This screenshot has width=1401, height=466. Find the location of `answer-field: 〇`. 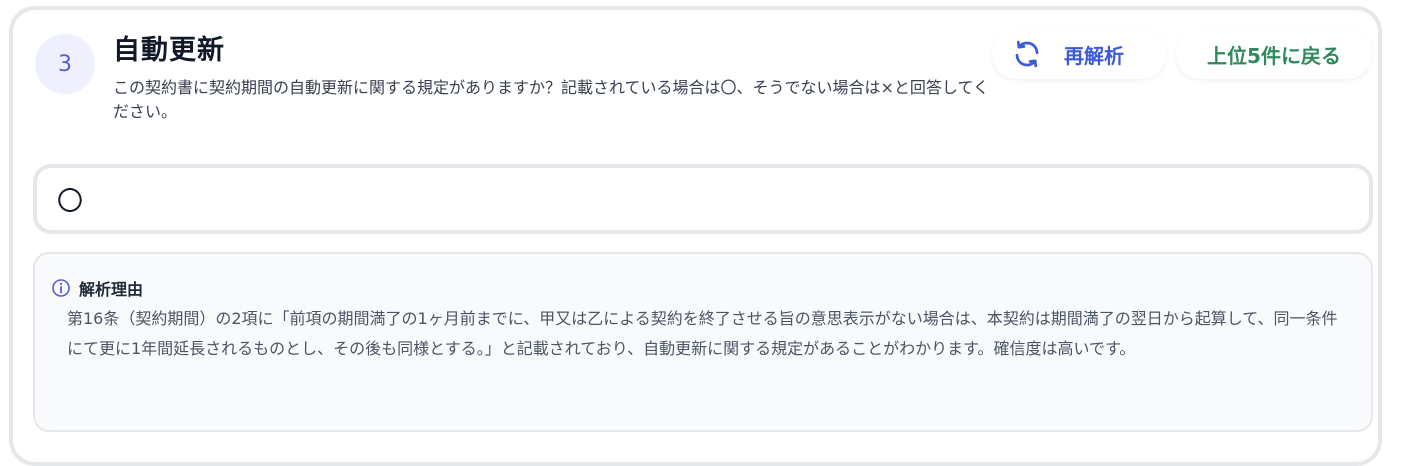

answer-field: 〇 is located at coordinates (703, 199).